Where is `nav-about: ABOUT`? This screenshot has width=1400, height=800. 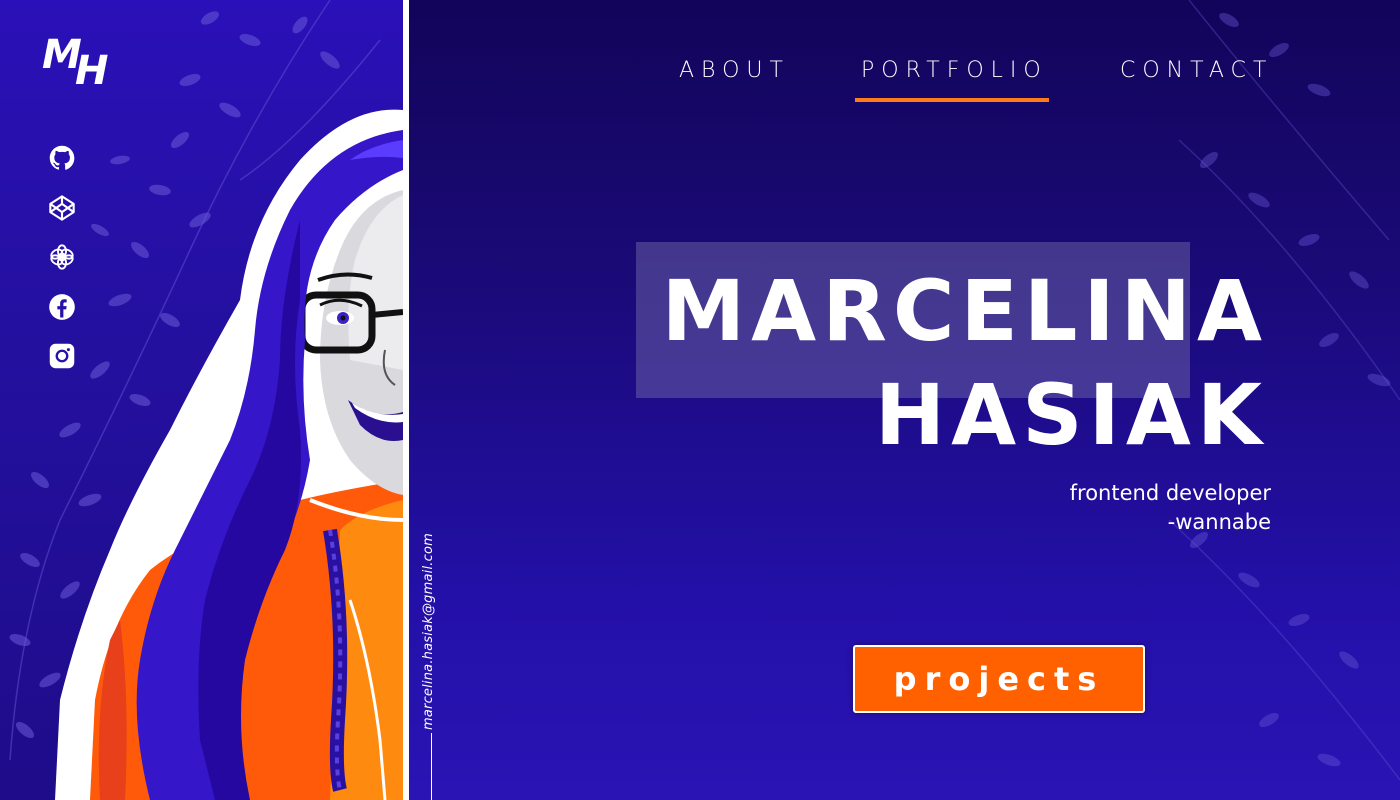
nav-about: ABOUT is located at coordinates (734, 70).